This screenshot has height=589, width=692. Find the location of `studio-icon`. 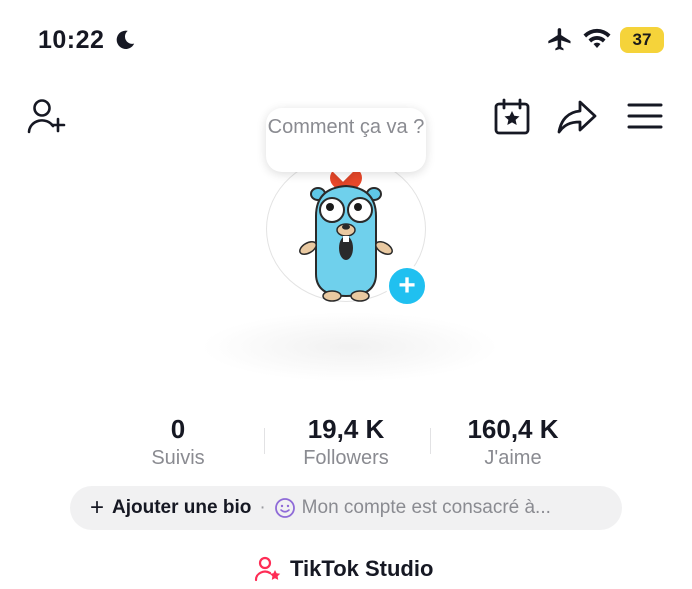

studio-icon is located at coordinates (267, 569).